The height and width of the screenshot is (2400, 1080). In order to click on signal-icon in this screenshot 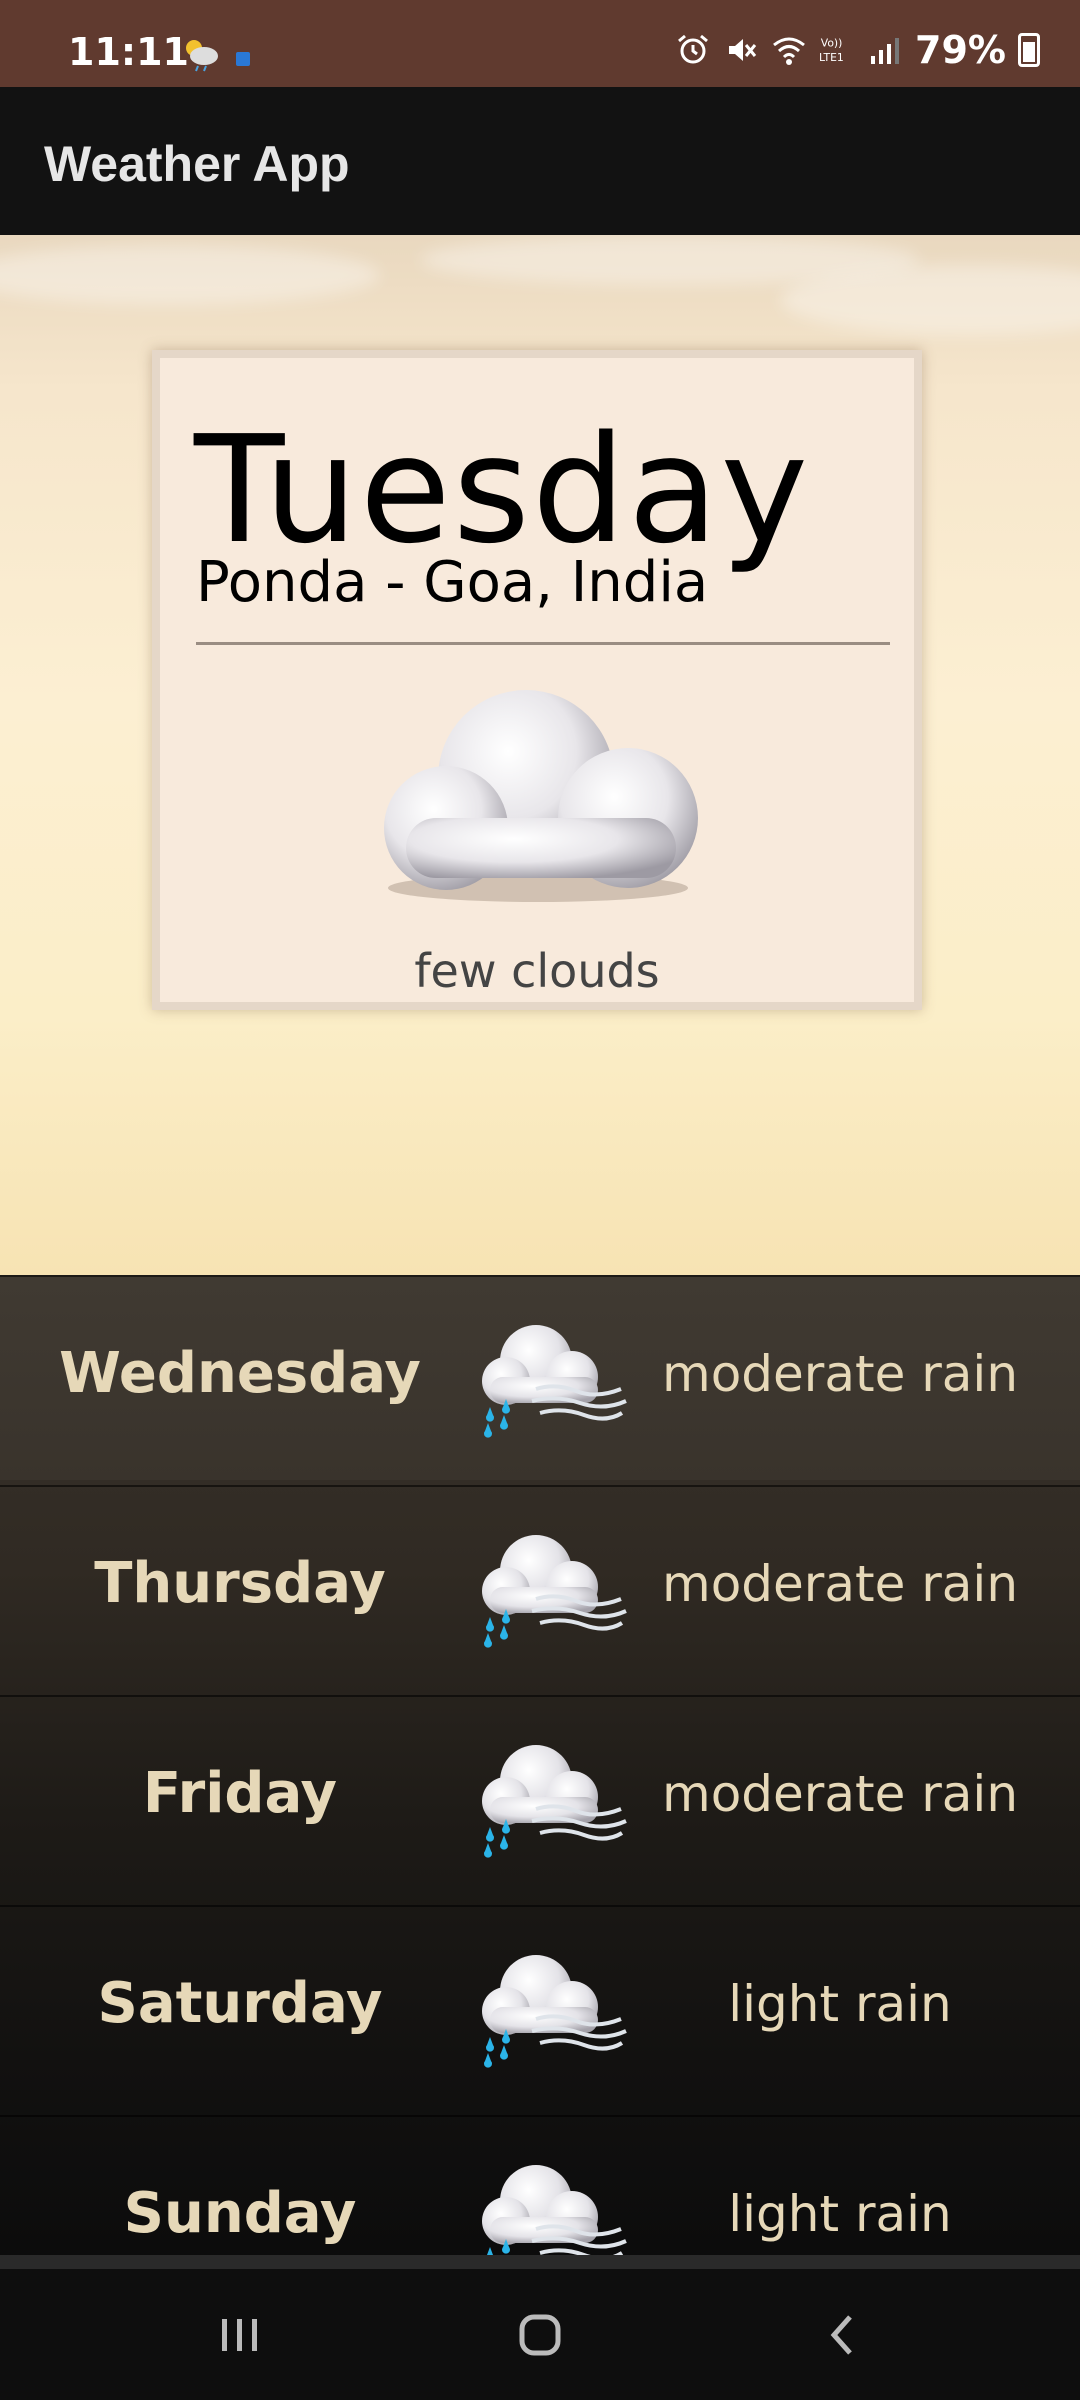, I will do `click(885, 51)`.